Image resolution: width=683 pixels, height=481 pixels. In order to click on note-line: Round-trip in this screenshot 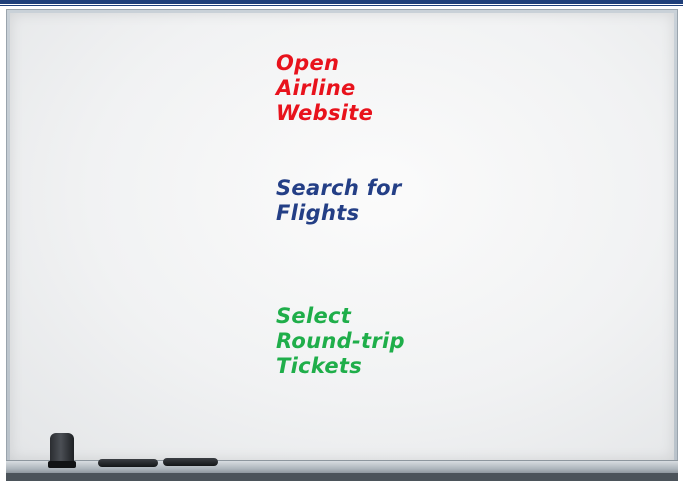, I will do `click(340, 341)`.